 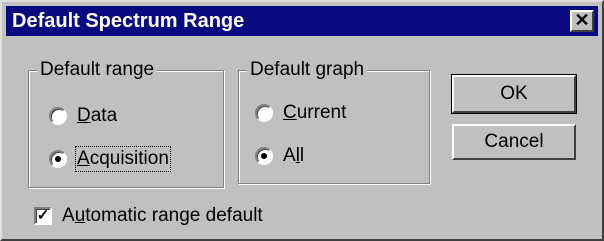 I want to click on radio-all: All, so click(x=279, y=156).